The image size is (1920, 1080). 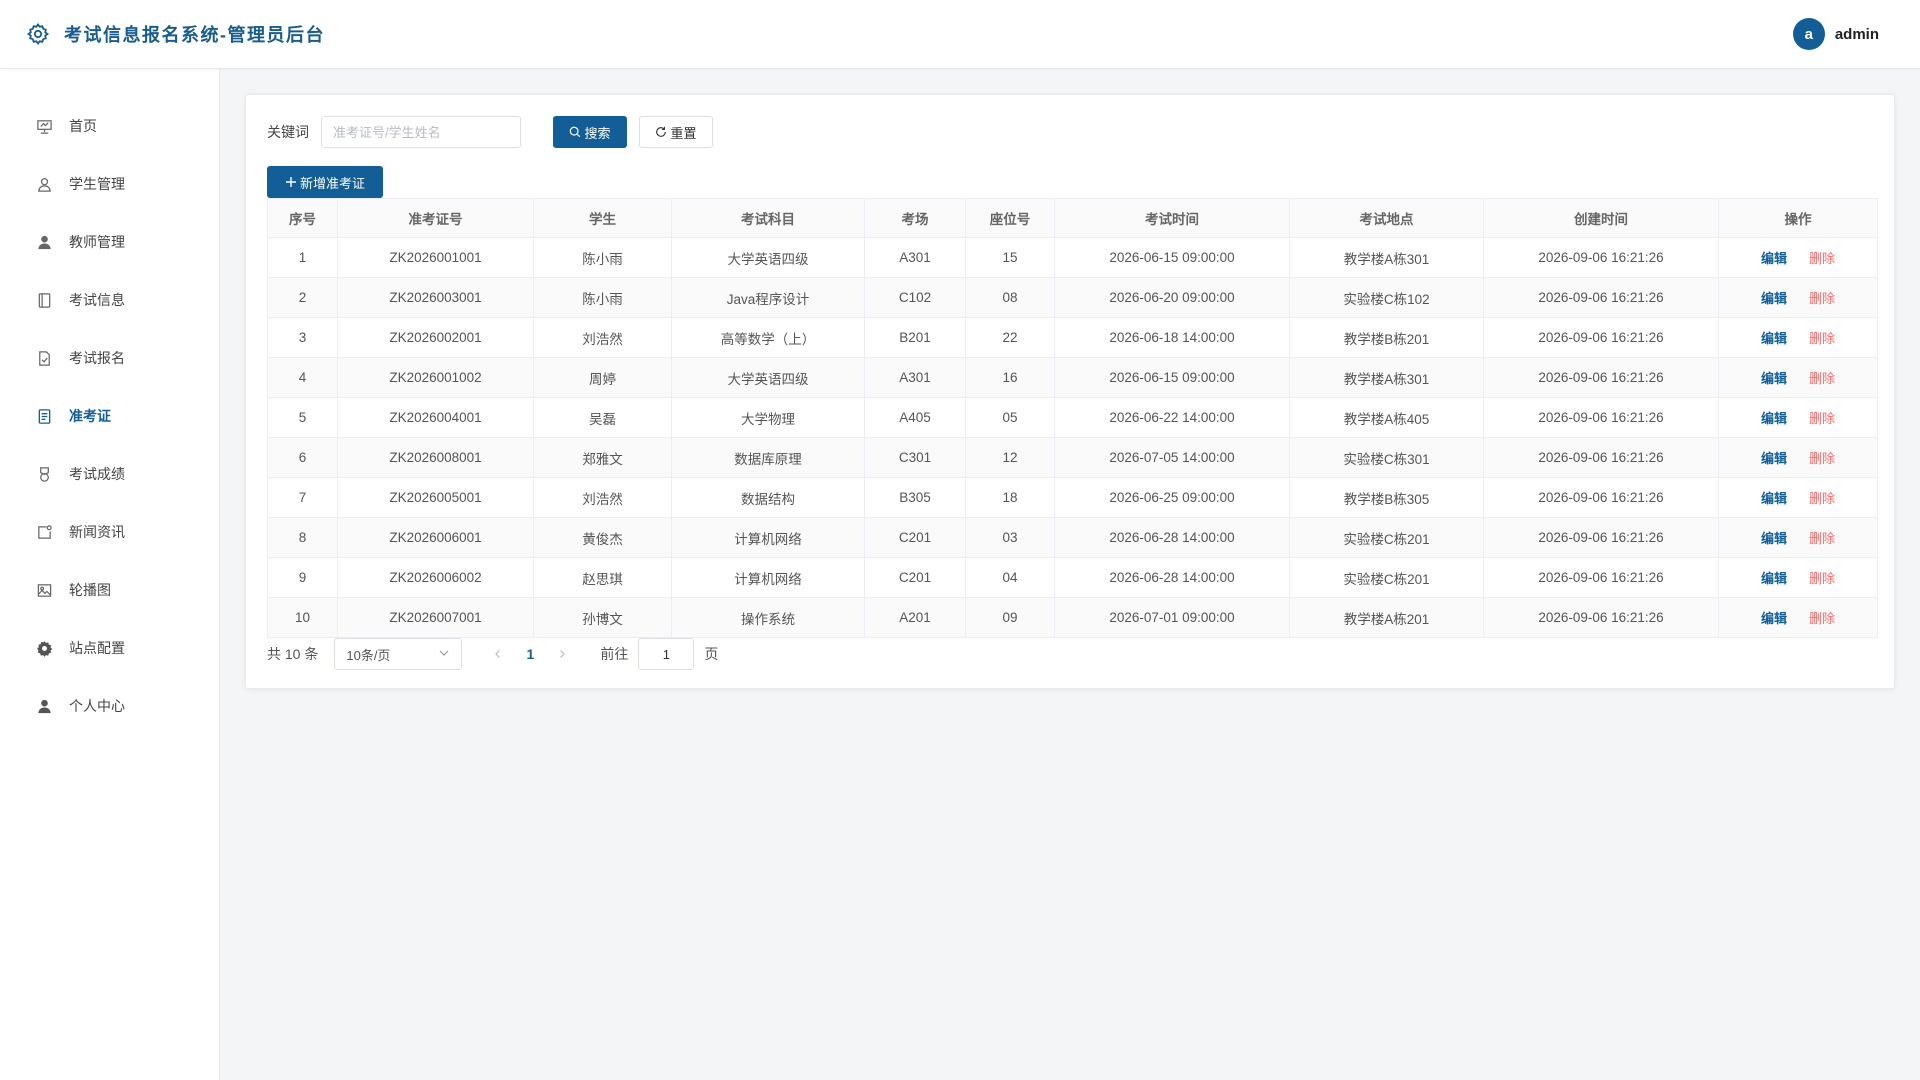 I want to click on table-cell: 10, so click(x=302, y=617).